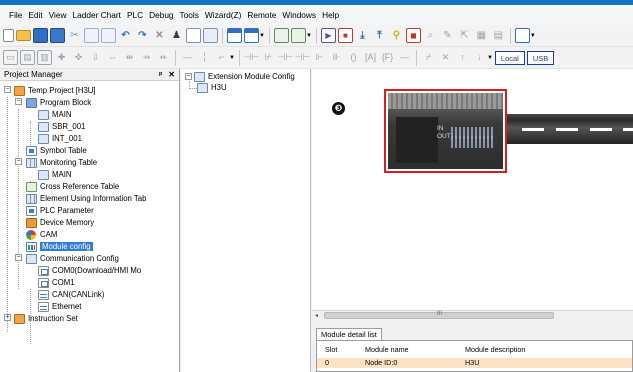 The image size is (633, 372). I want to click on h3u-module: IN OUT, so click(445, 131).